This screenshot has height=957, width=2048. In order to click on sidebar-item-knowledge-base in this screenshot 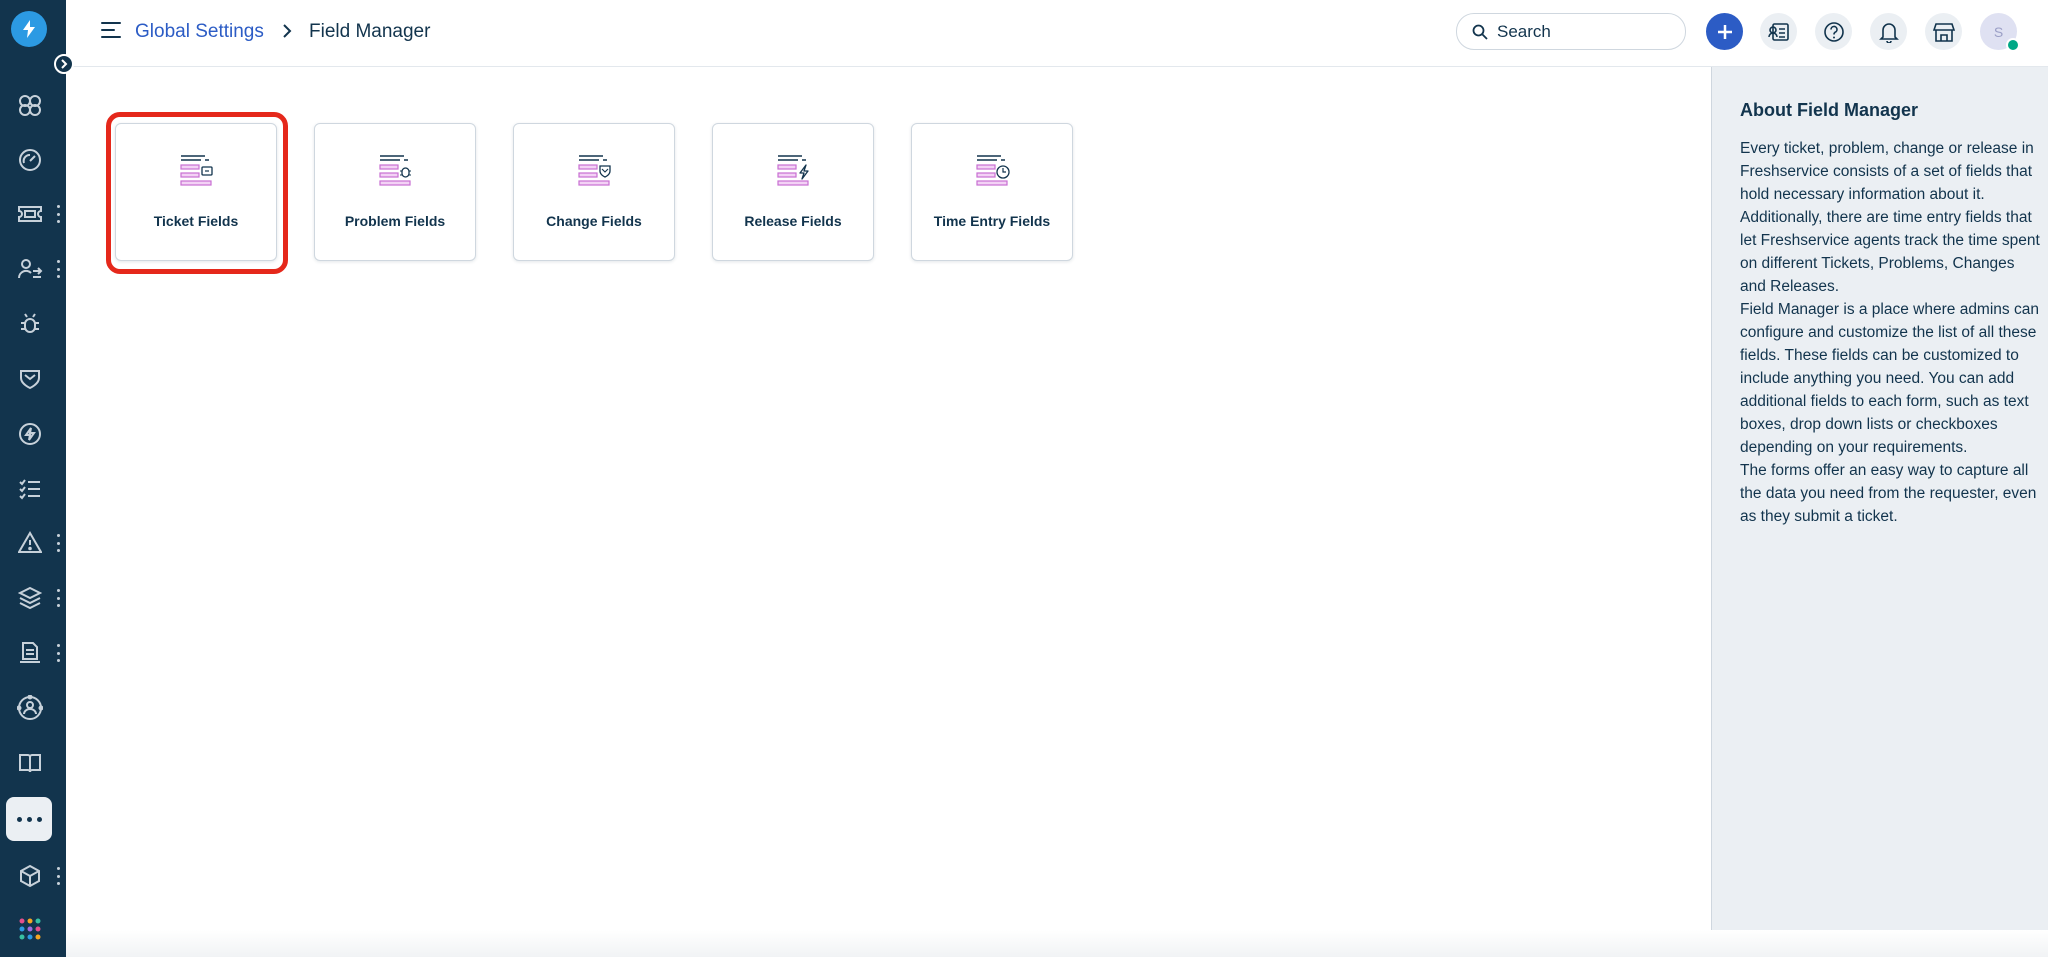, I will do `click(33, 763)`.